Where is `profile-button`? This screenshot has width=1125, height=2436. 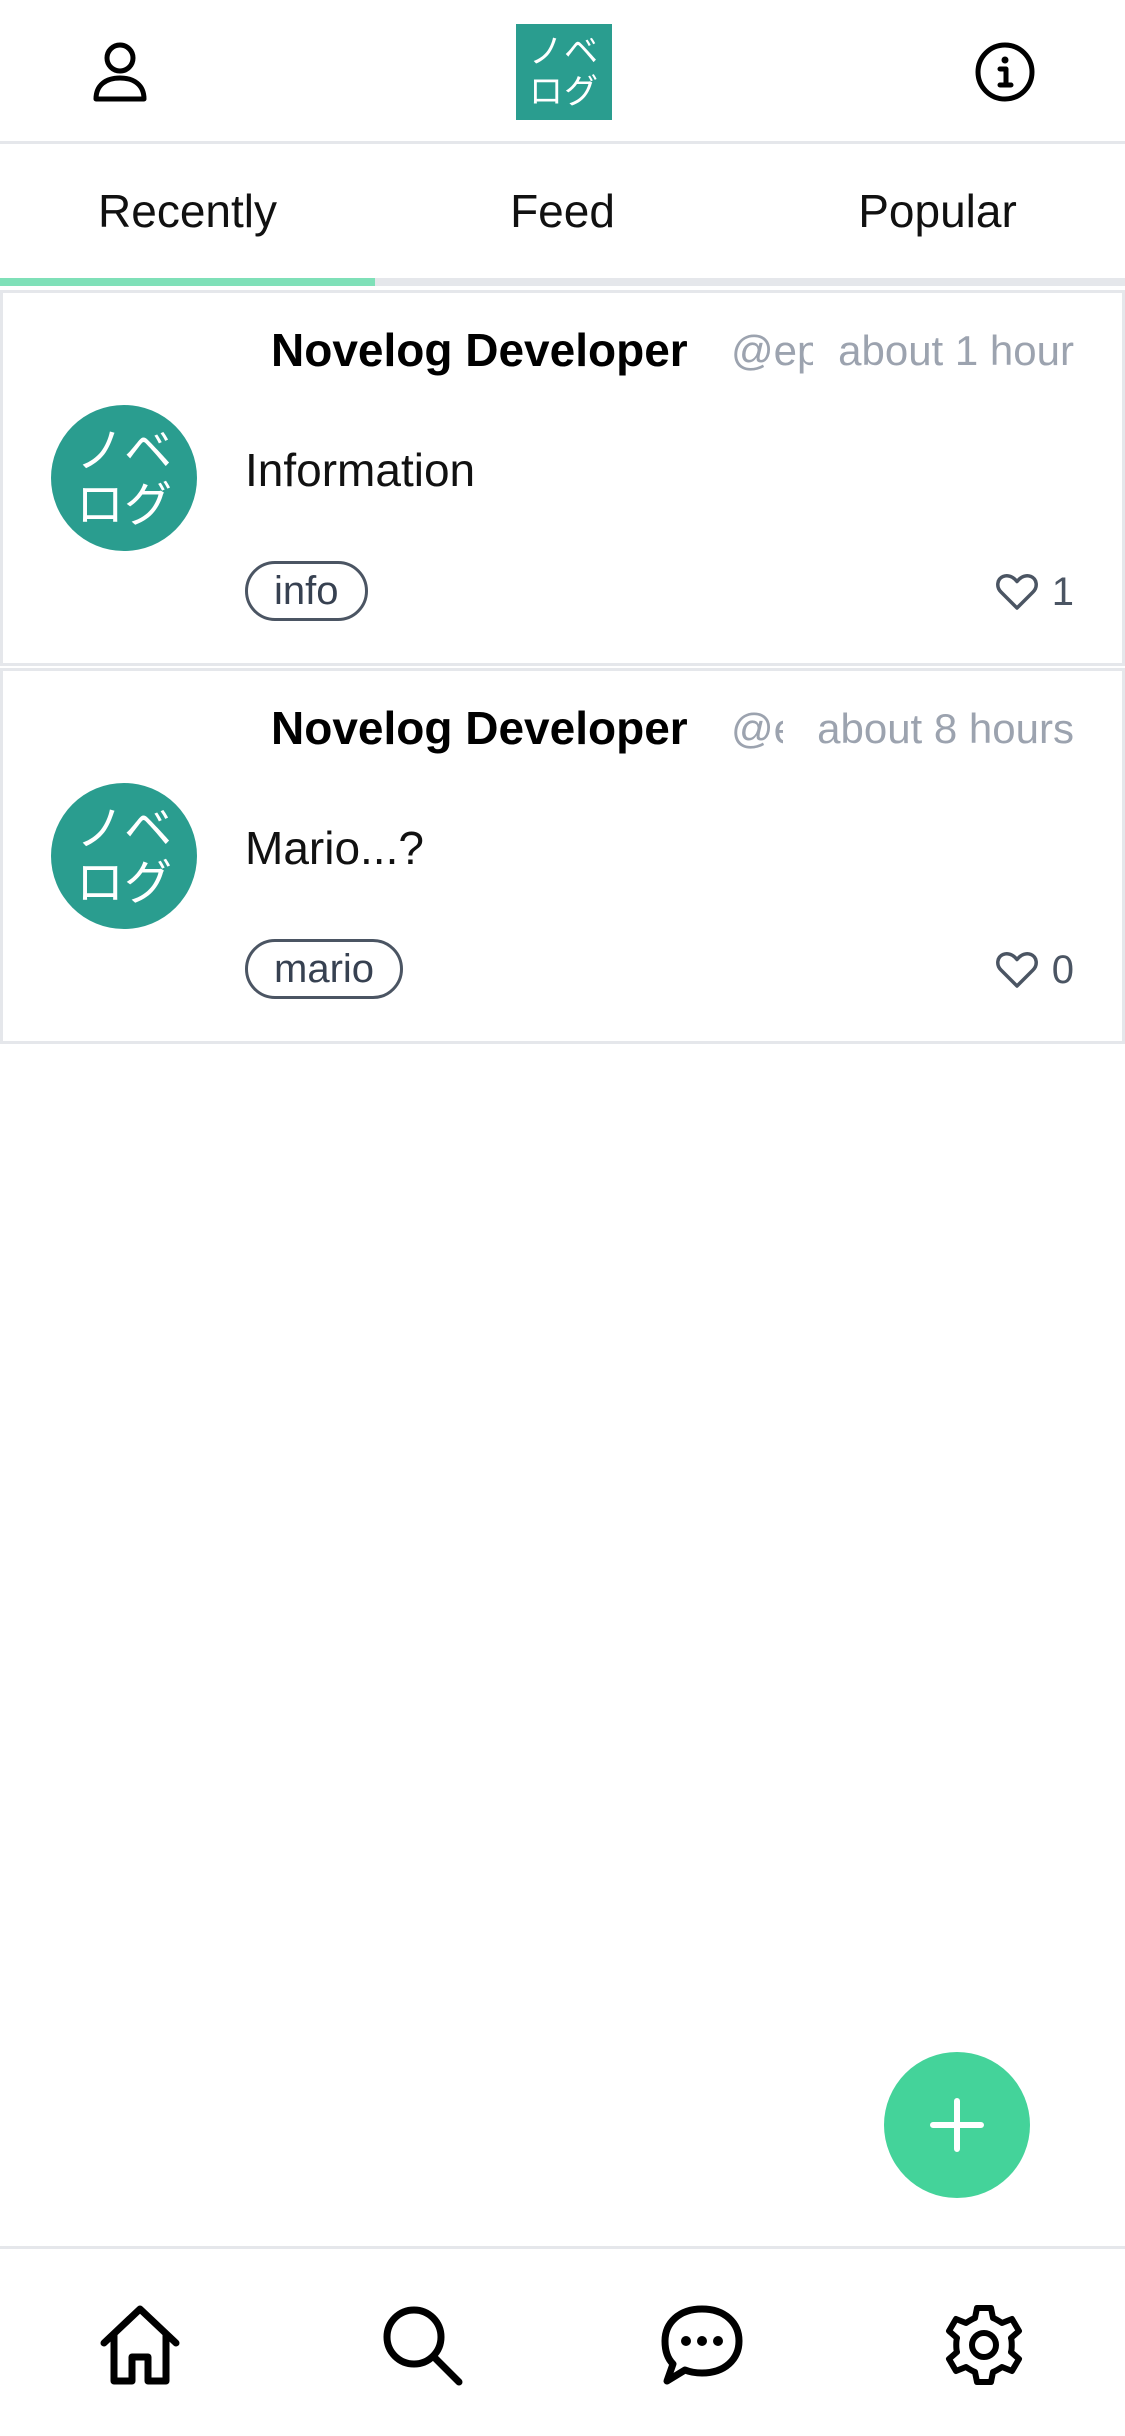
profile-button is located at coordinates (120, 72).